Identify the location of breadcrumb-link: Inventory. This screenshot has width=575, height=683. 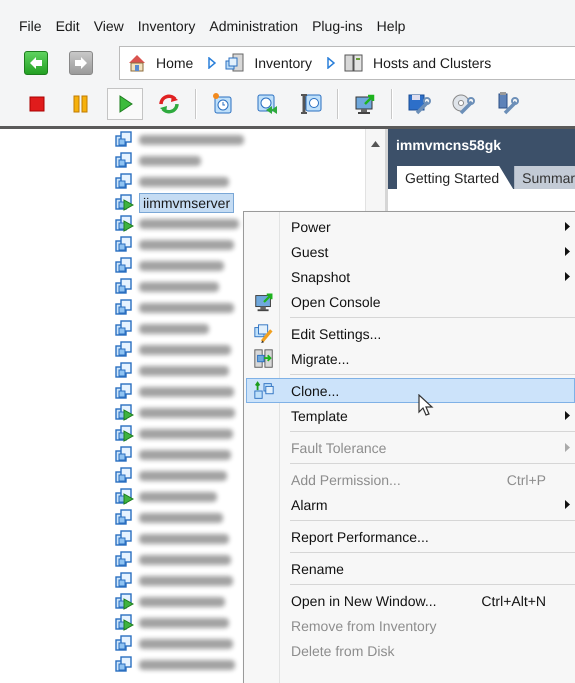
(283, 63).